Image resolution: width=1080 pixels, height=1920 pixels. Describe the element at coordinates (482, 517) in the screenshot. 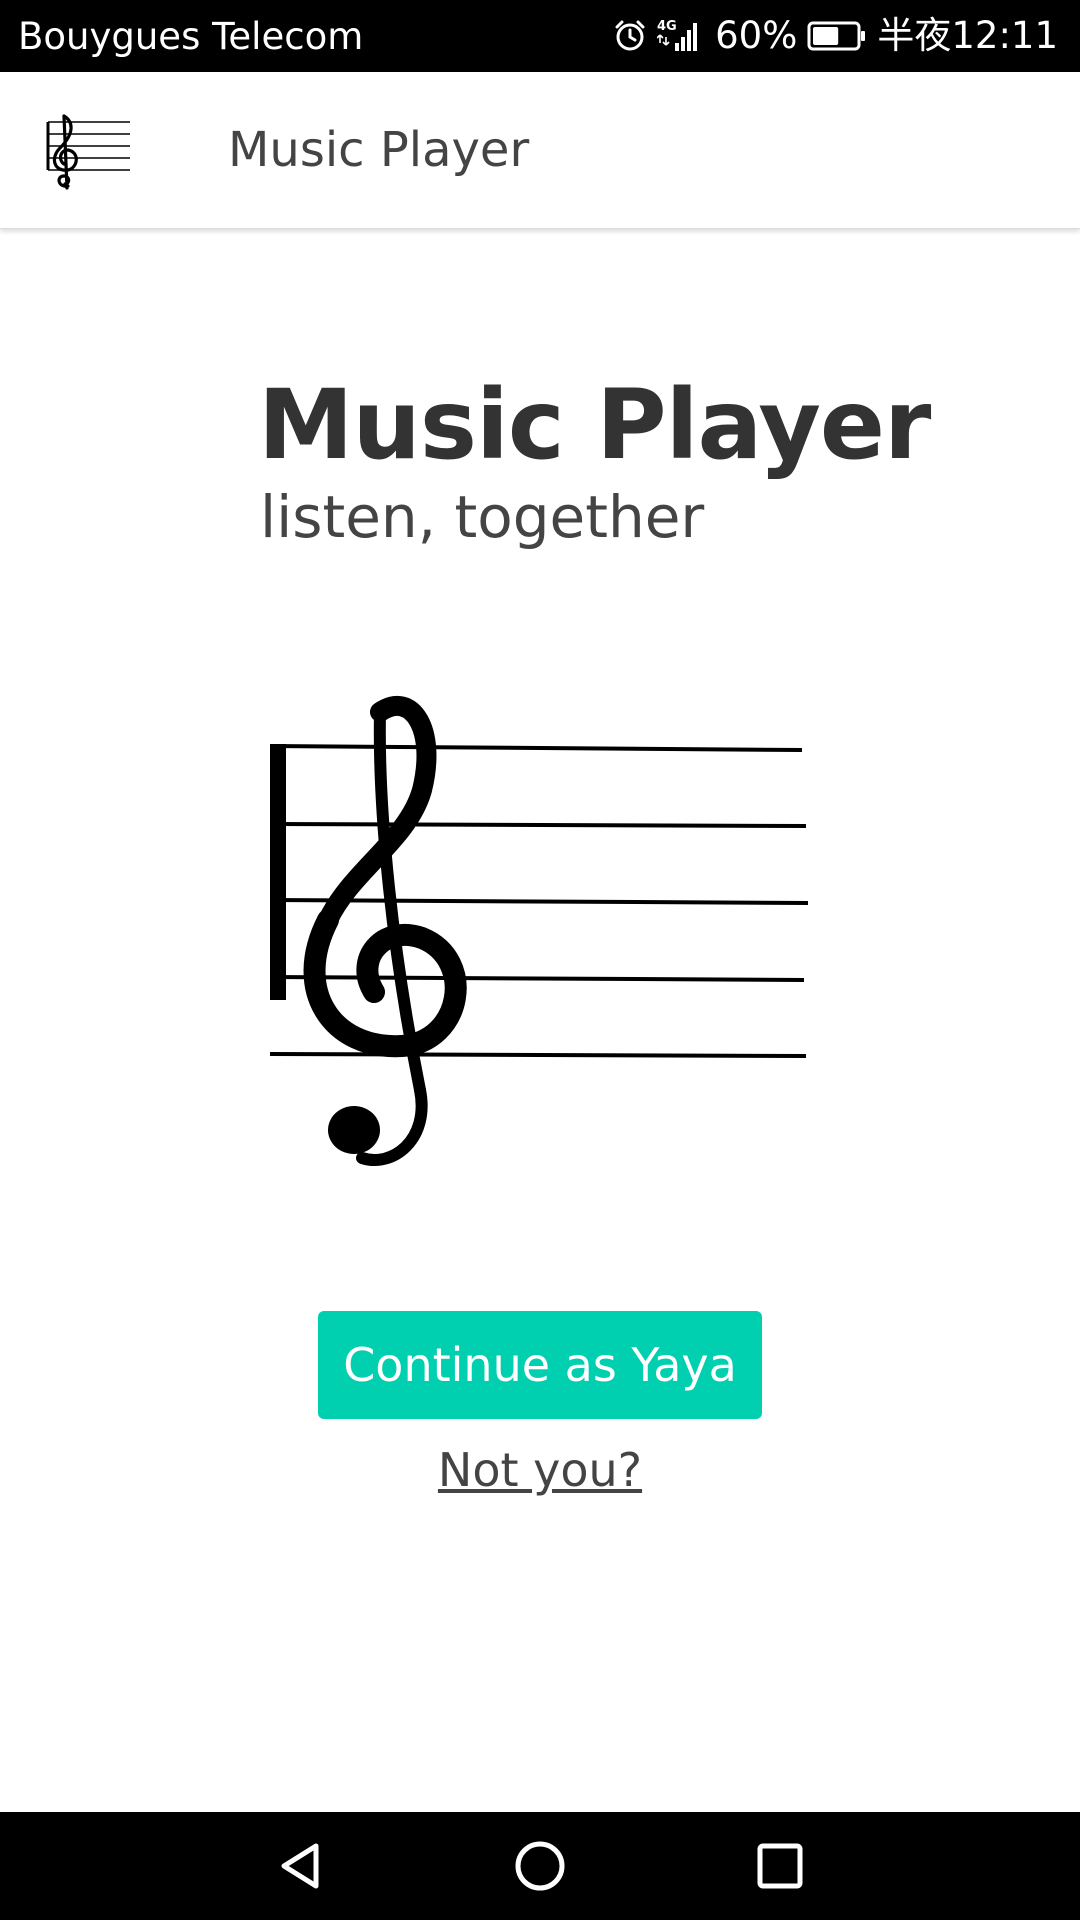

I see `page-subtitle: listen, together` at that location.